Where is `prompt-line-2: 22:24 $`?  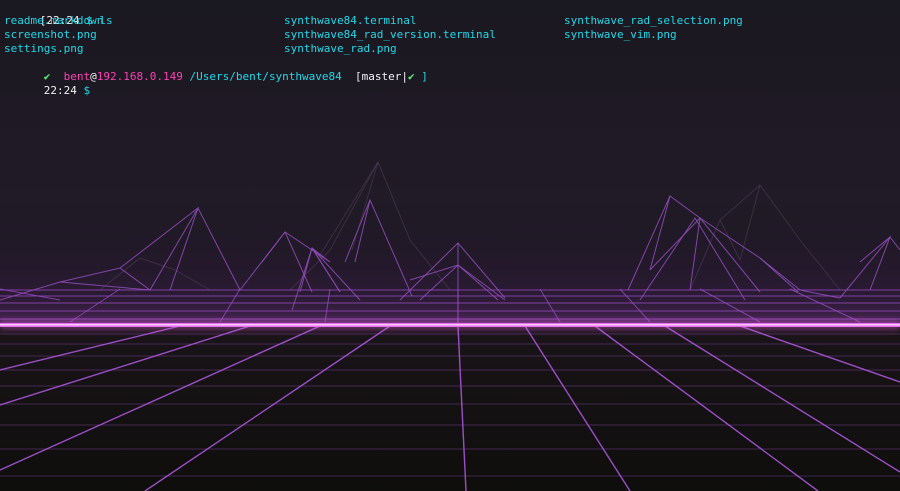 prompt-line-2: 22:24 $ is located at coordinates (47, 83).